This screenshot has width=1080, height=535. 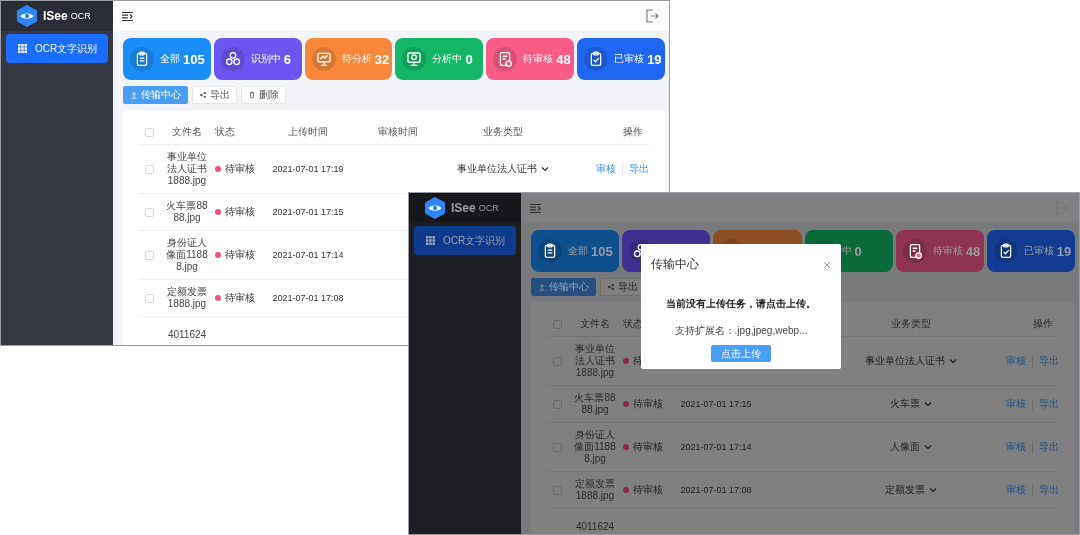 I want to click on stat-label: 分析中, so click(x=447, y=59).